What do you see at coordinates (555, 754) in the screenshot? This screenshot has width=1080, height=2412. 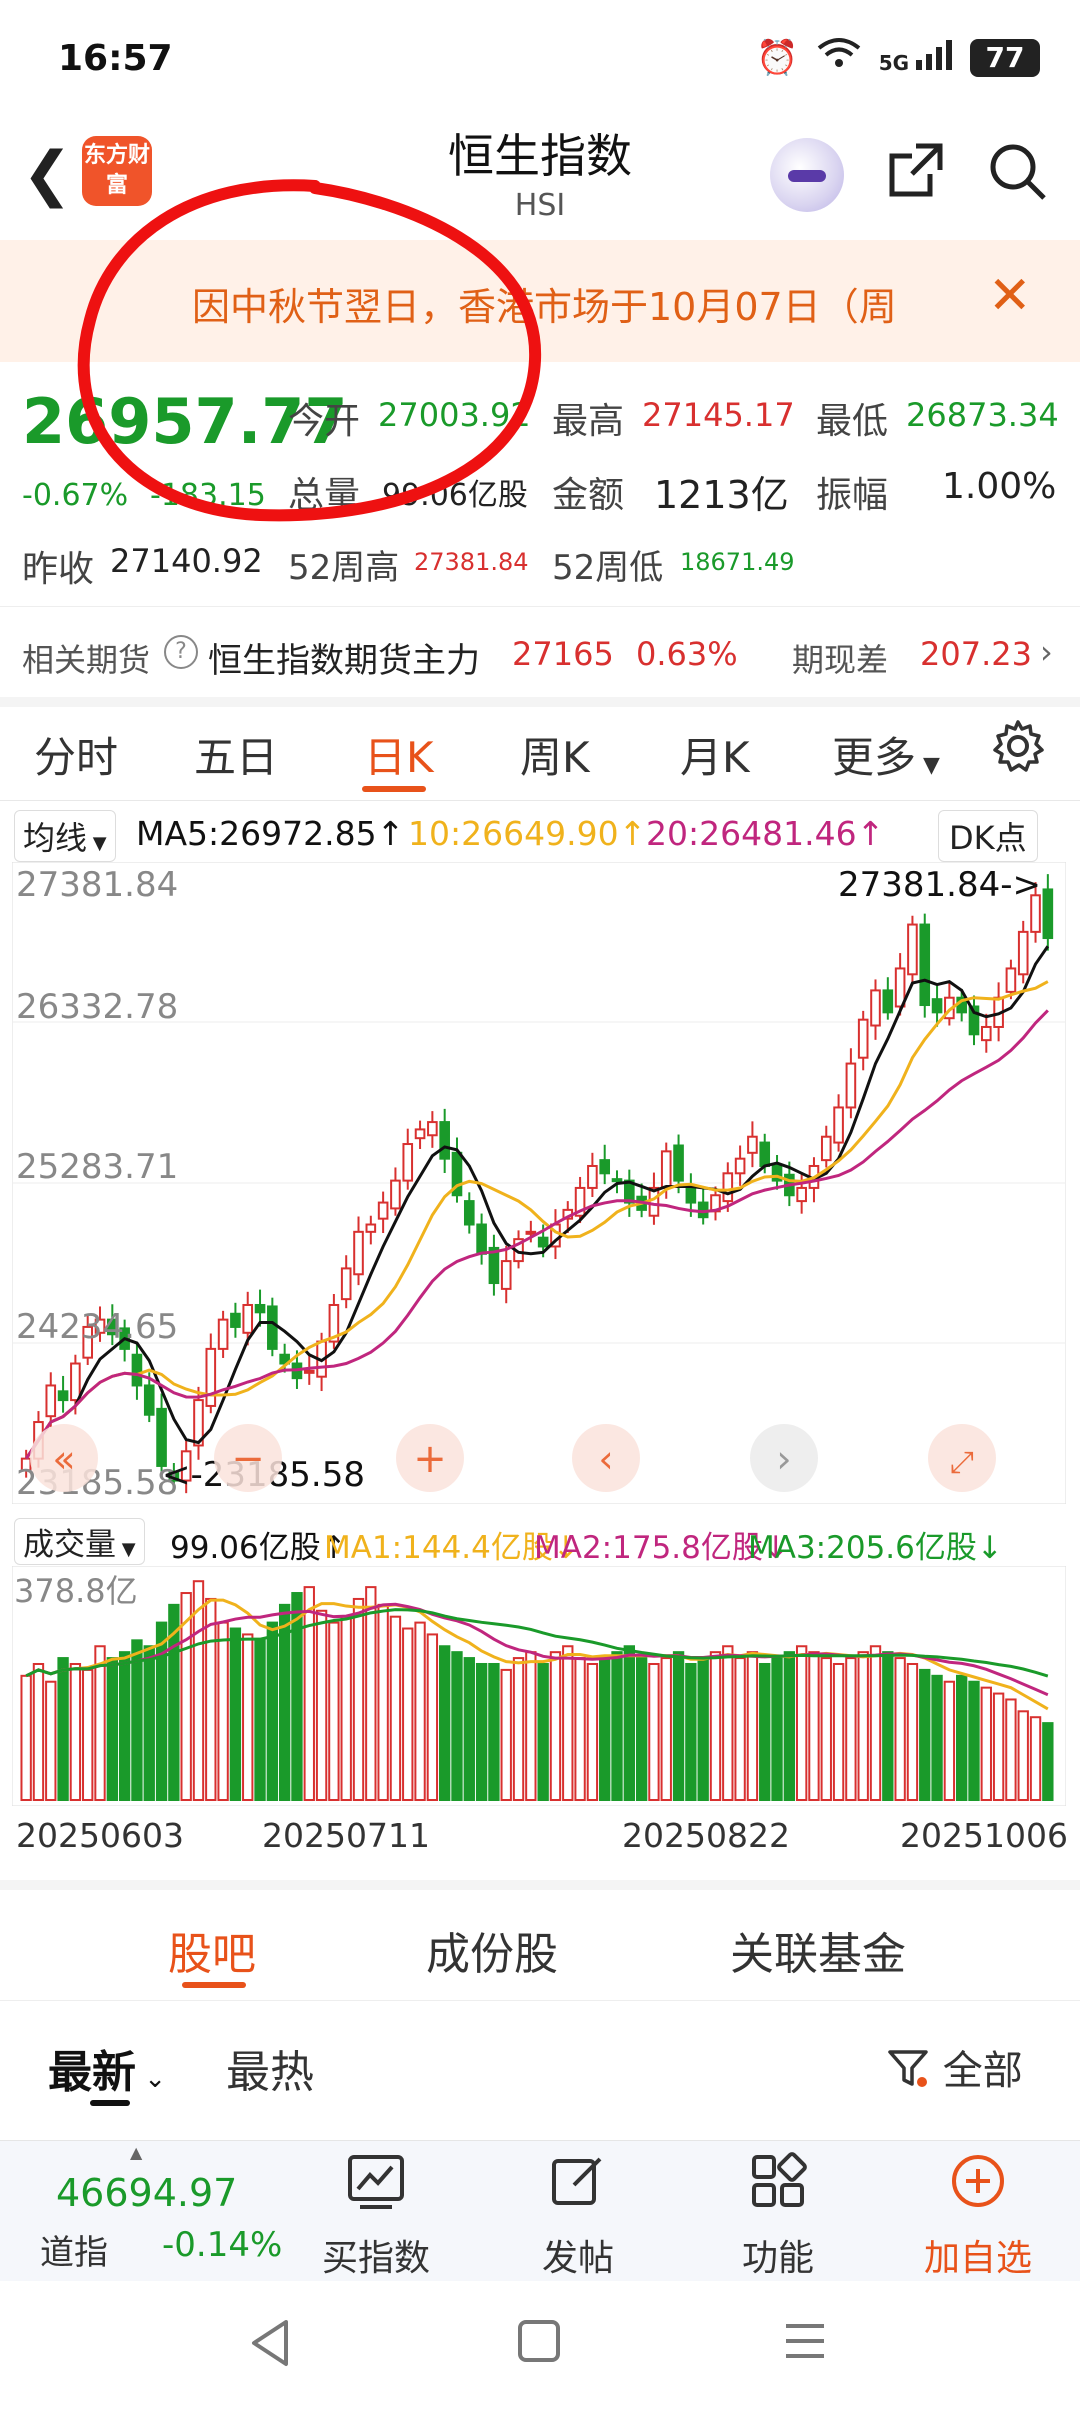 I see `tab-weekly-k: 周K` at bounding box center [555, 754].